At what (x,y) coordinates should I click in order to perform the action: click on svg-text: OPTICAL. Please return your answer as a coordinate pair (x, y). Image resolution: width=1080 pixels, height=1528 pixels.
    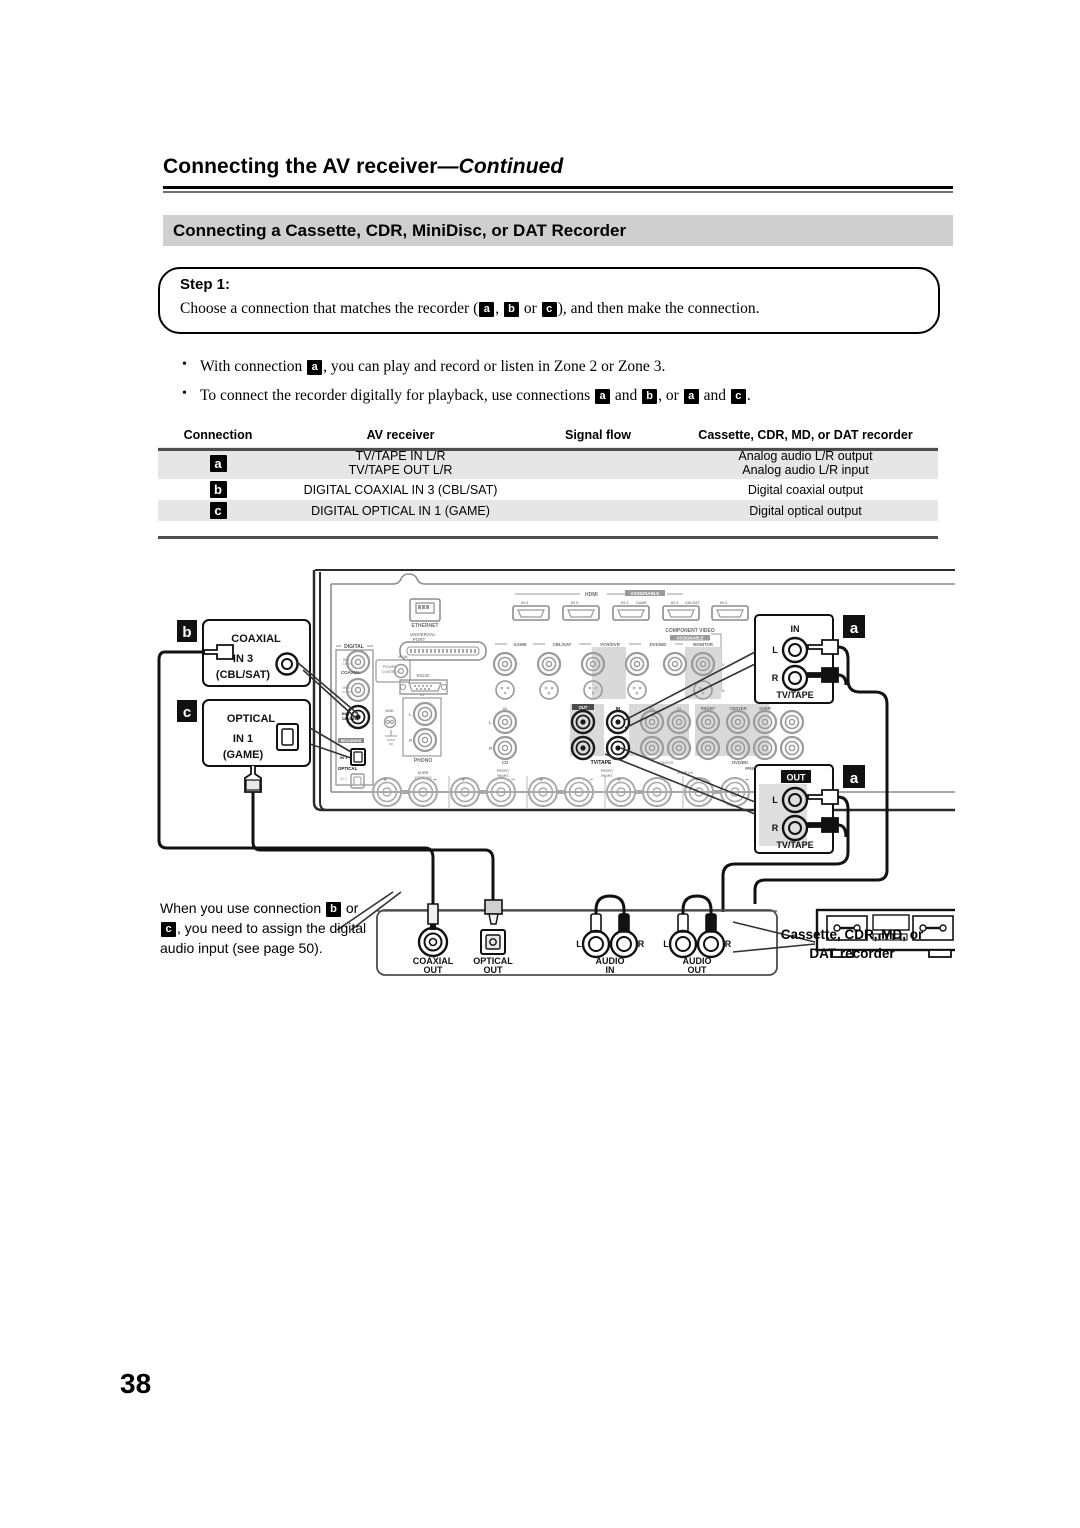
    Looking at the image, I should click on (348, 768).